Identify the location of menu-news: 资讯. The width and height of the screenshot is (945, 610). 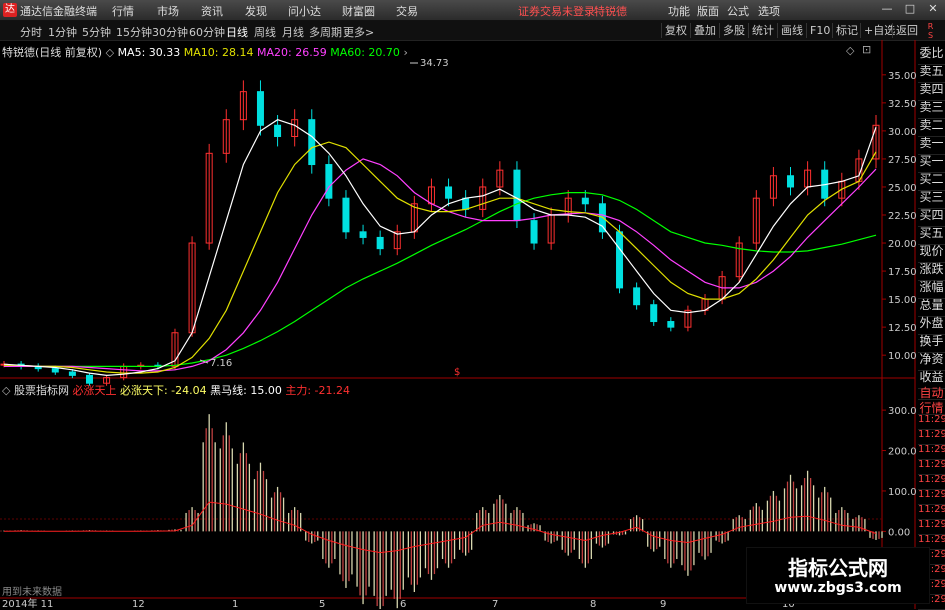
(212, 11).